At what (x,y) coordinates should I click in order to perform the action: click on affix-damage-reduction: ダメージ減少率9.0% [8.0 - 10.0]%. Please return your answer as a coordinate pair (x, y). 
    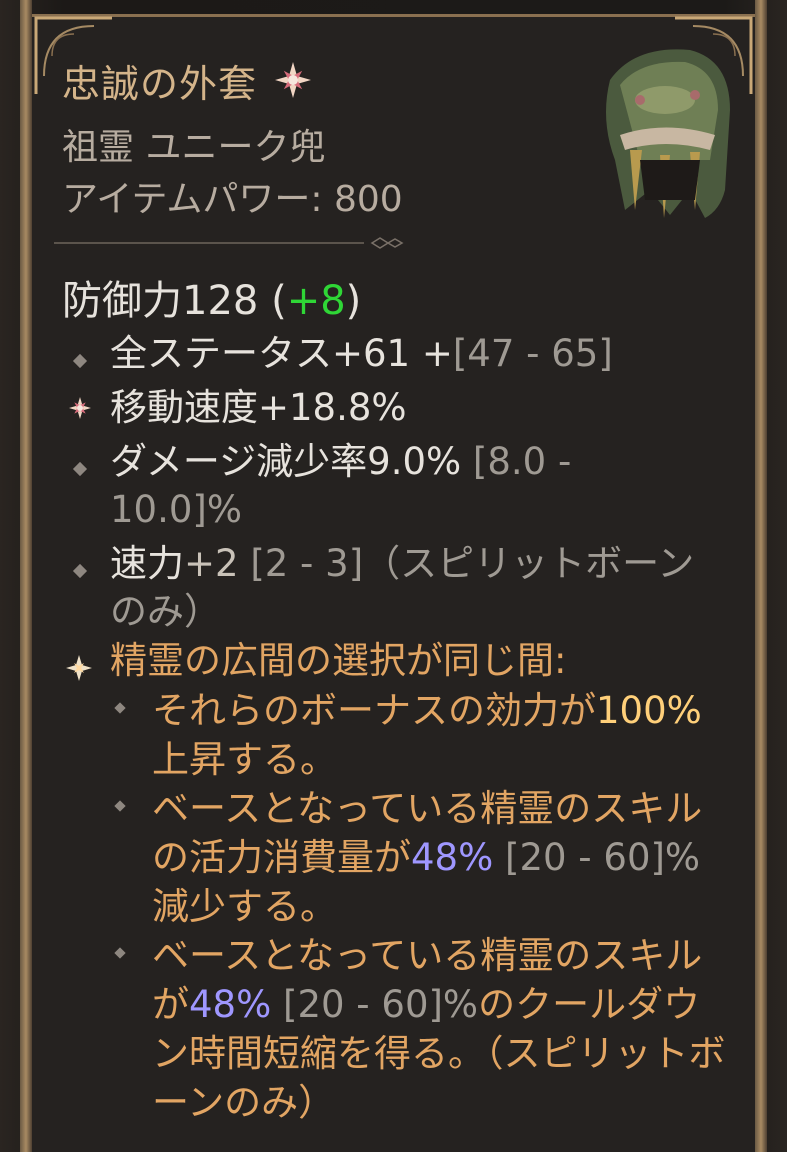
    Looking at the image, I should click on (376, 486).